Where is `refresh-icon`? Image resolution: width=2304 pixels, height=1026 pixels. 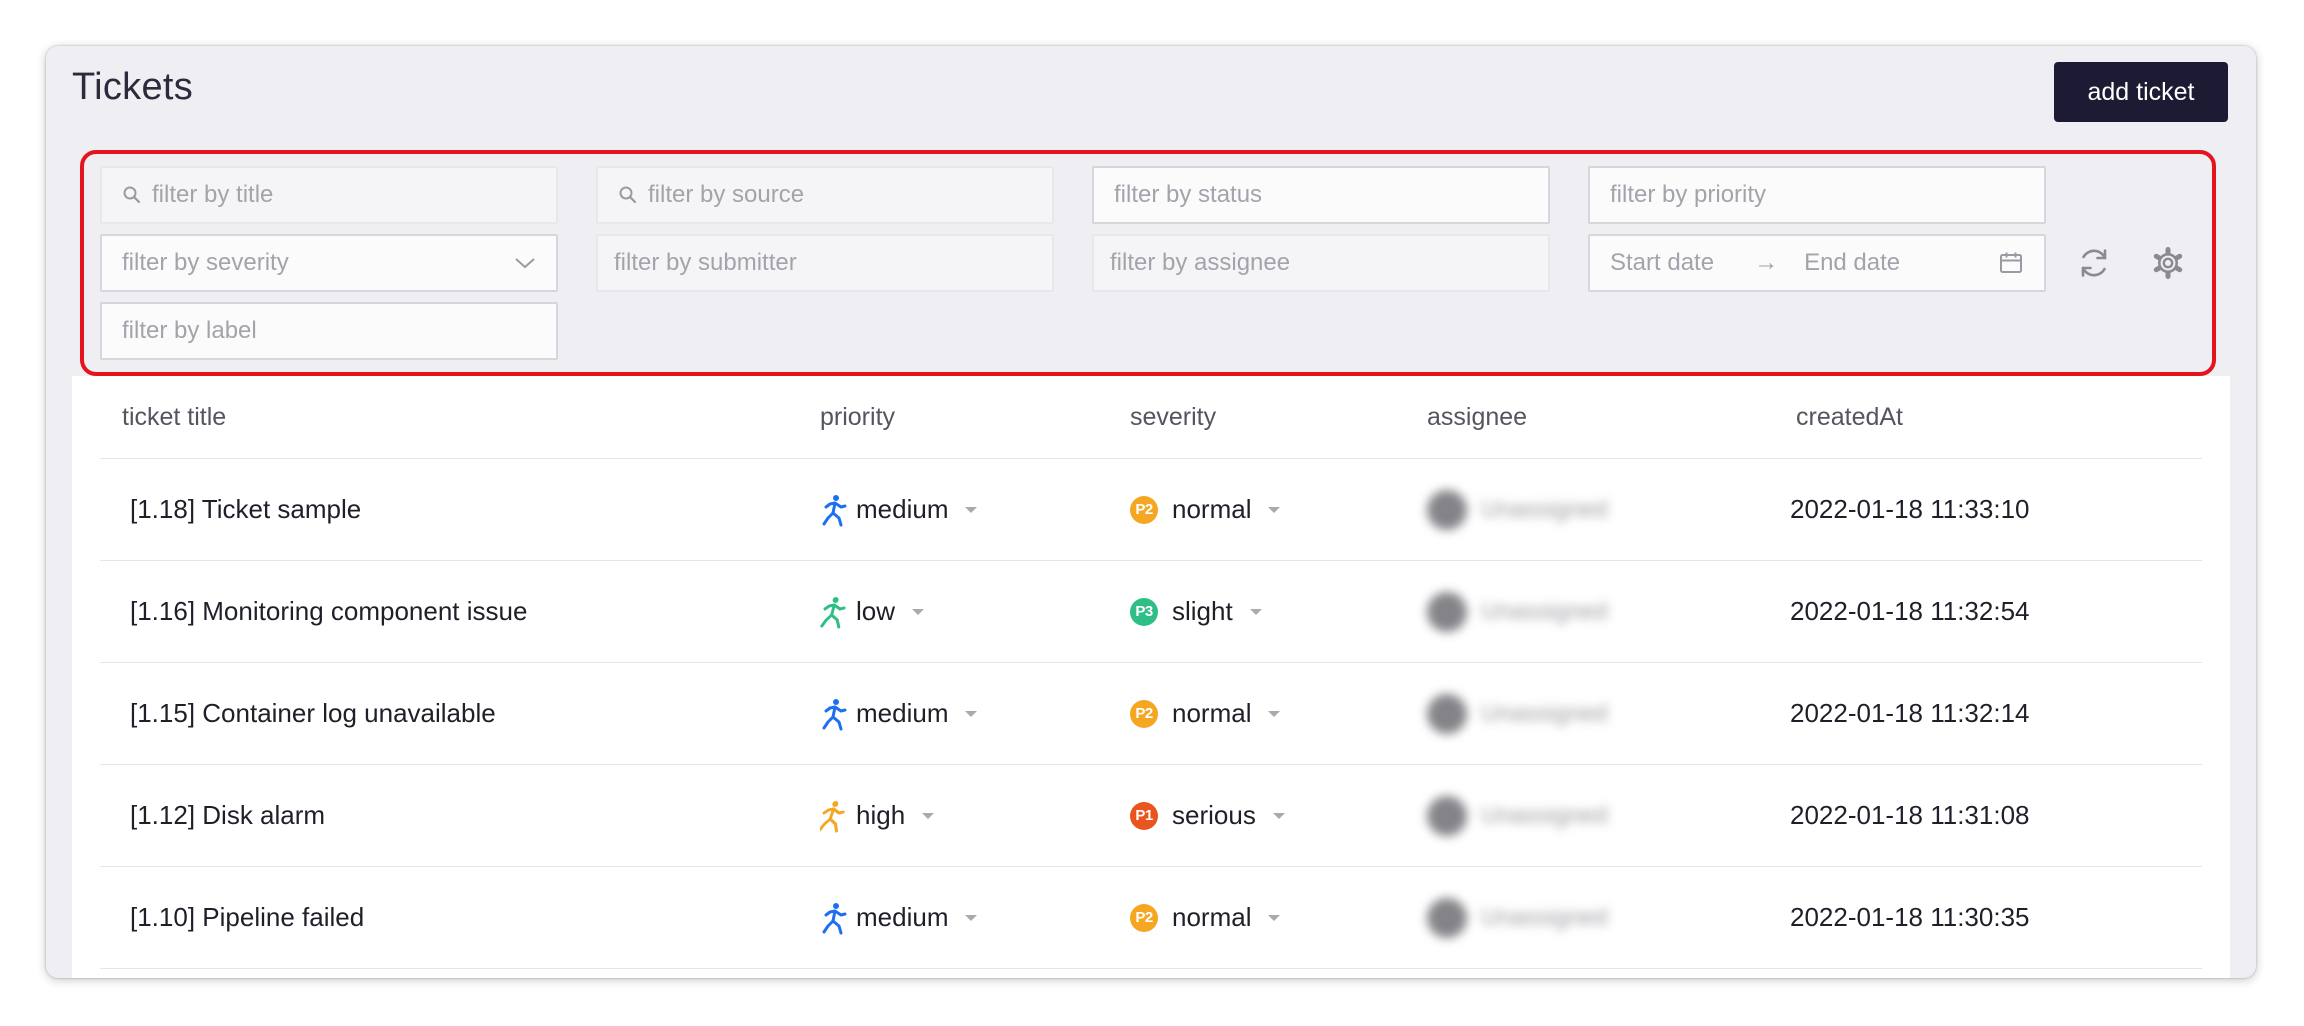
refresh-icon is located at coordinates (2094, 263).